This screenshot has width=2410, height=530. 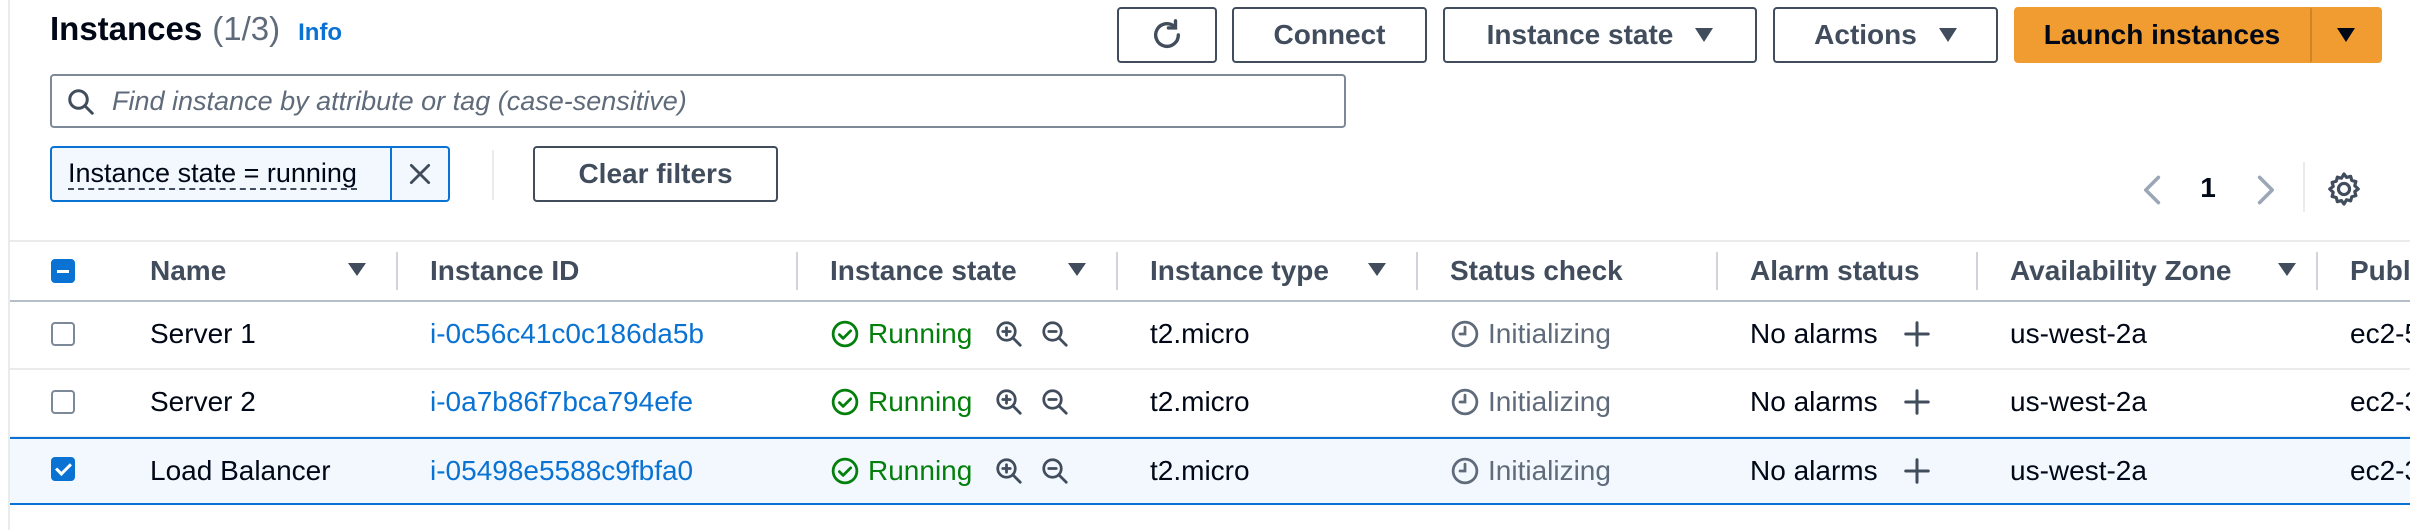 What do you see at coordinates (727, 101) in the screenshot?
I see `search-input` at bounding box center [727, 101].